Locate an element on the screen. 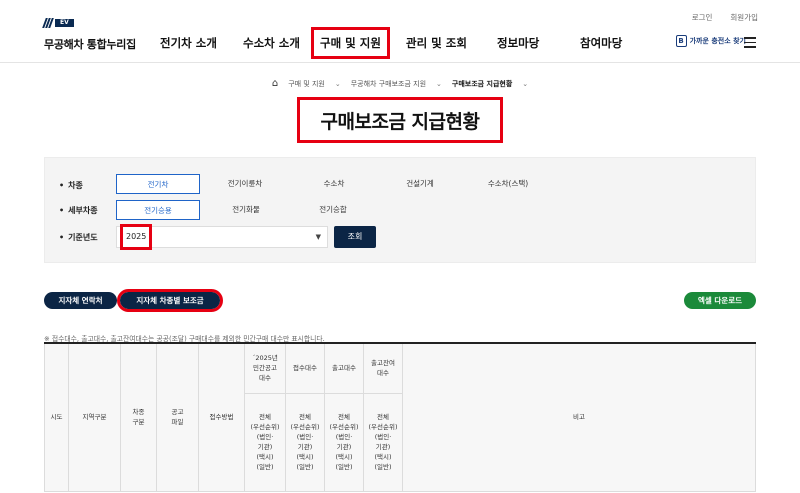 The image size is (800, 493). sub-header-shipped: 전체 (우선순위) (법인· 기관) (택시) (일반) is located at coordinates (344, 442).